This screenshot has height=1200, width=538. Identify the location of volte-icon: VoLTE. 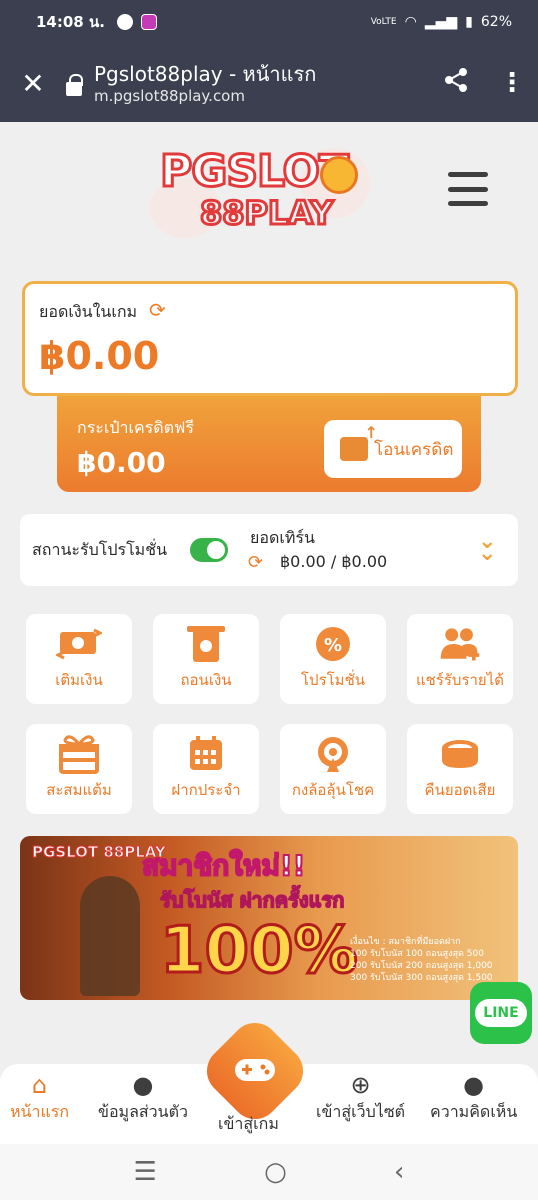
(383, 22).